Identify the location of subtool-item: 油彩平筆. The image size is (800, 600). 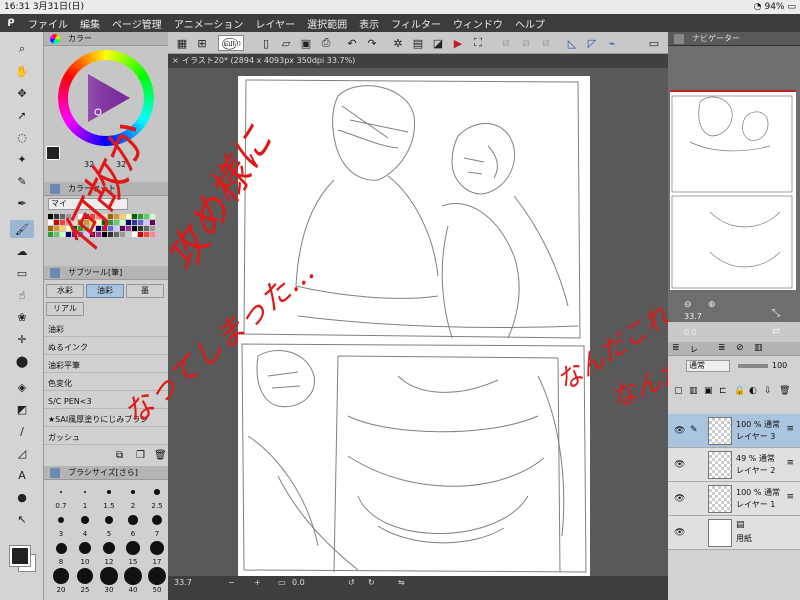
(106, 365).